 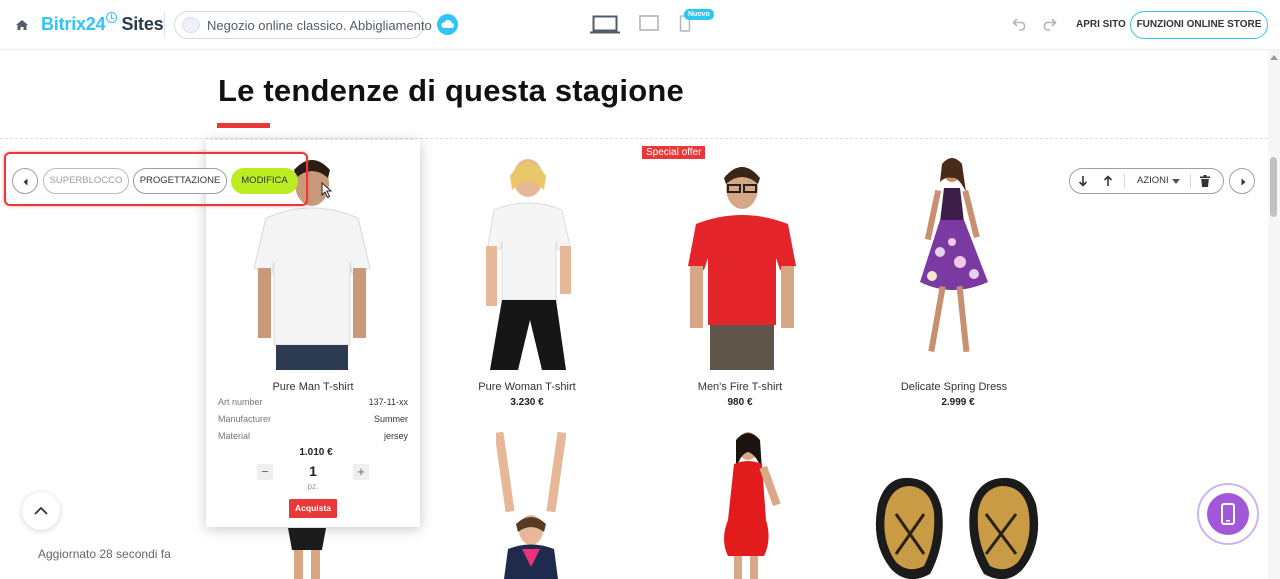 I want to click on spec-label: Art number, so click(x=240, y=402).